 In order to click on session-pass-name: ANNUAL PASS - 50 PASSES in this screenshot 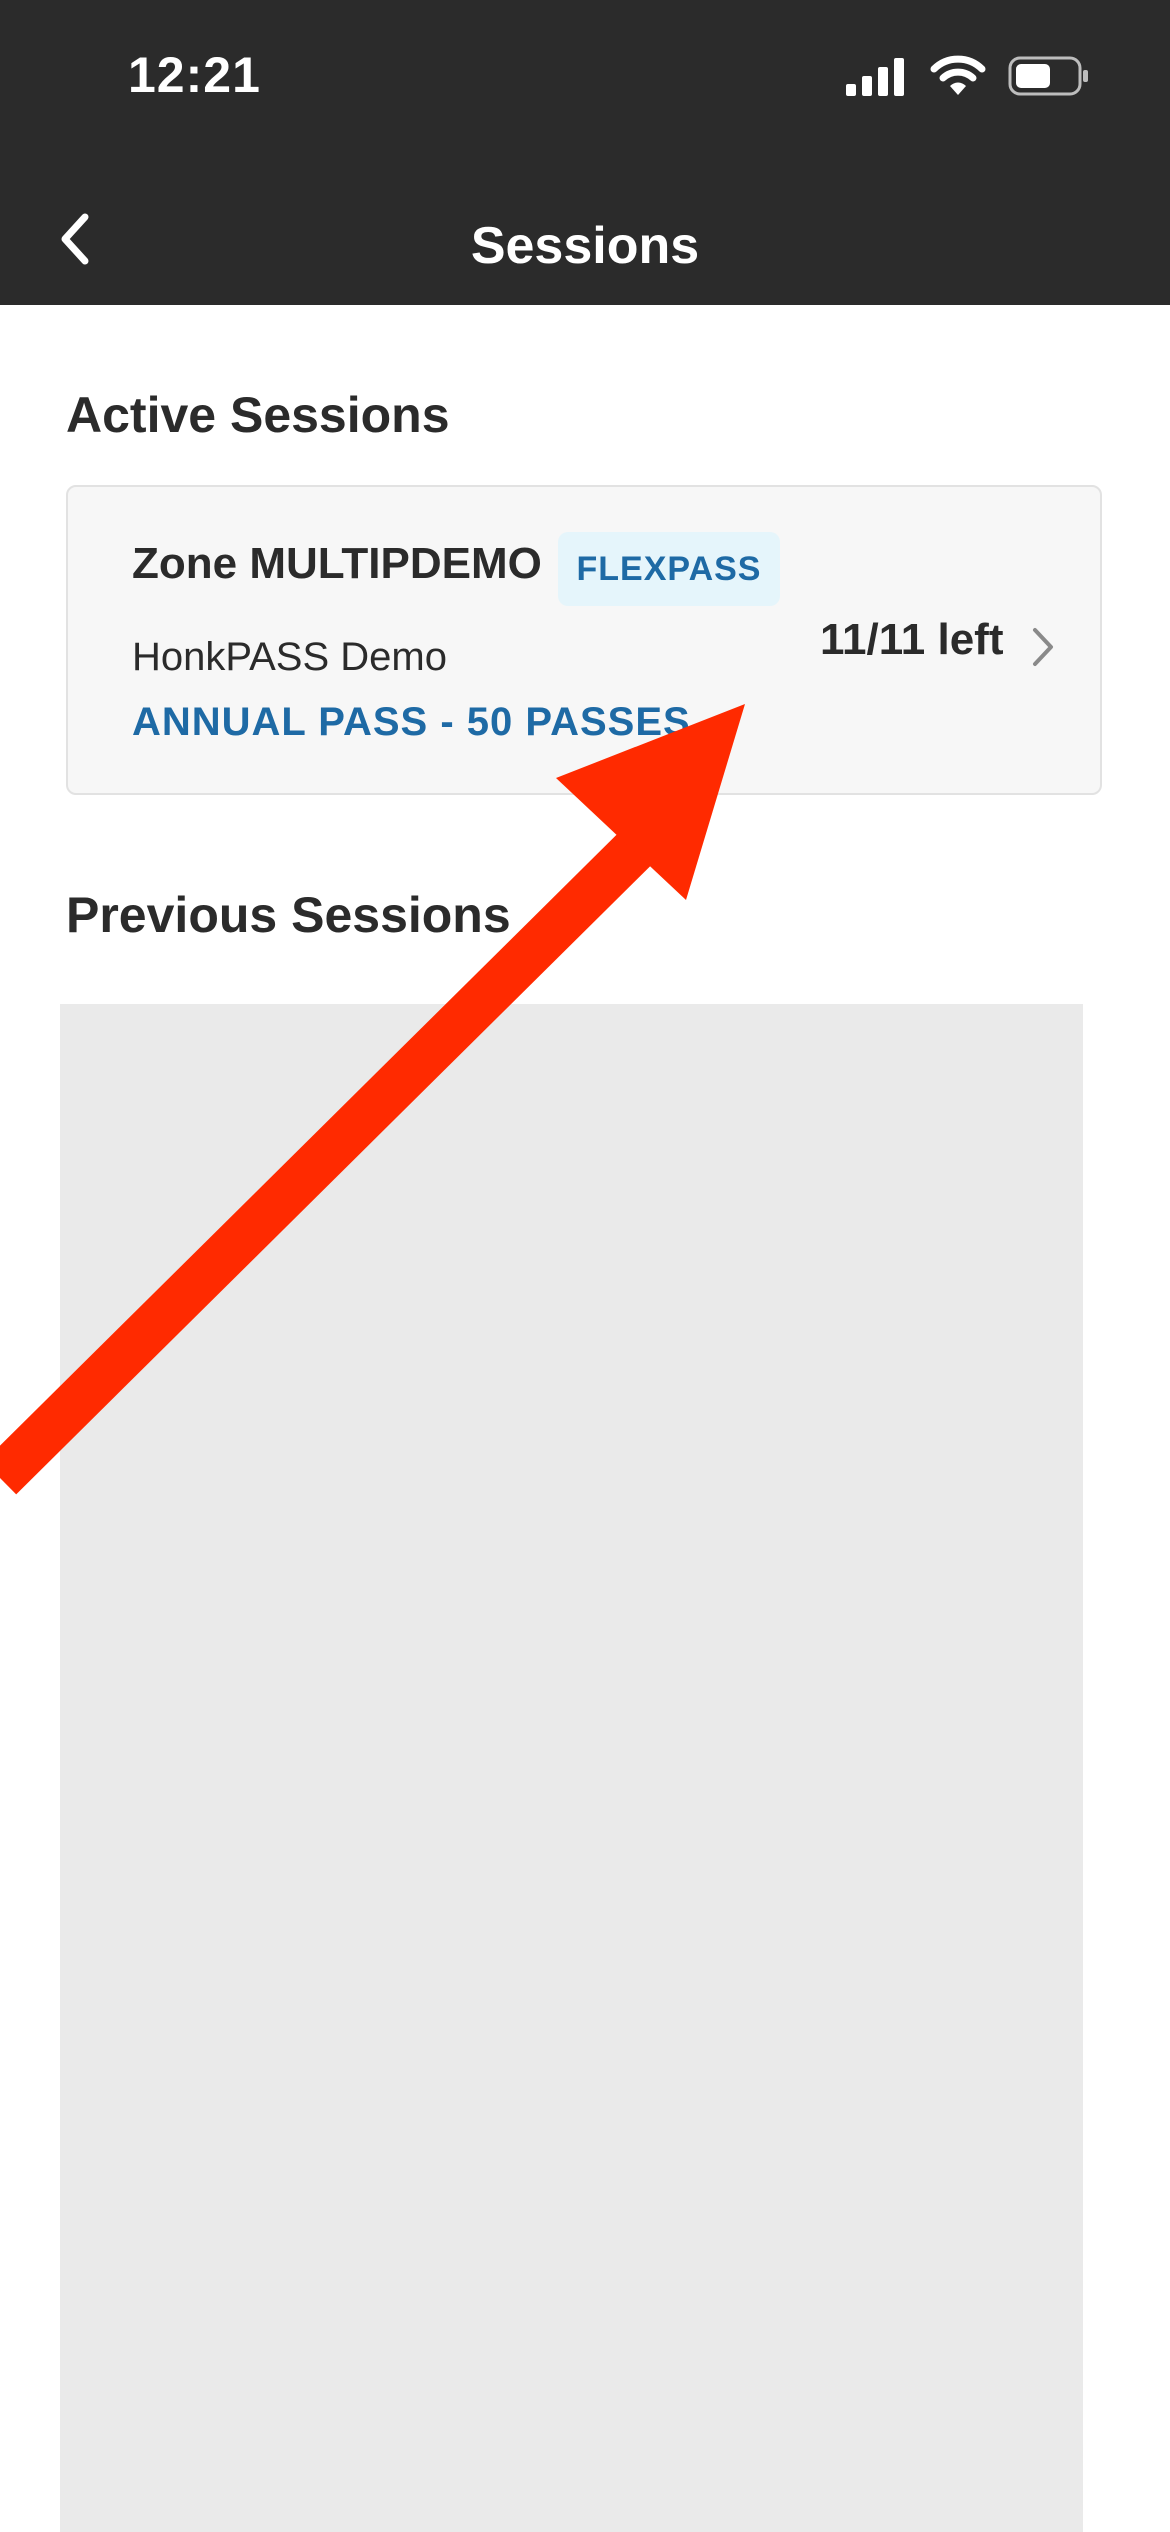, I will do `click(411, 722)`.